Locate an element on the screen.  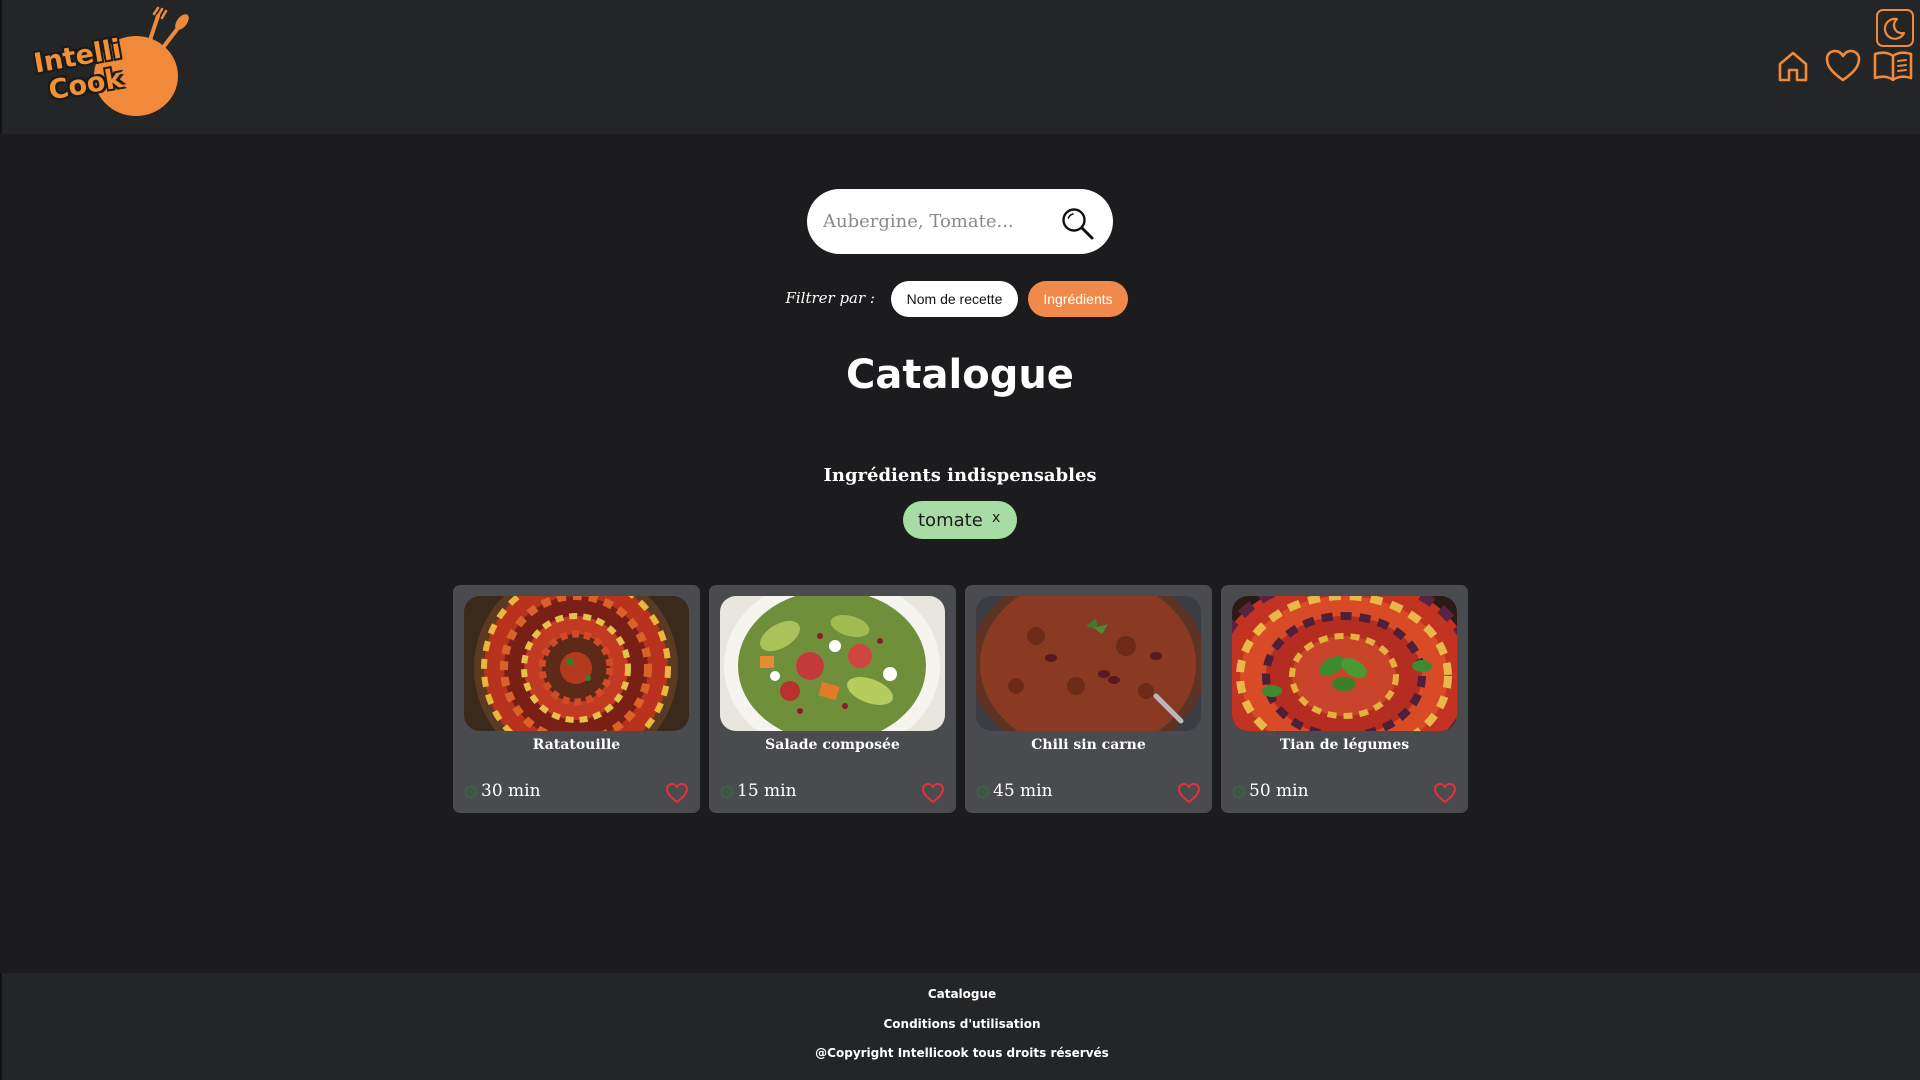
heart-icon is located at coordinates (1843, 65).